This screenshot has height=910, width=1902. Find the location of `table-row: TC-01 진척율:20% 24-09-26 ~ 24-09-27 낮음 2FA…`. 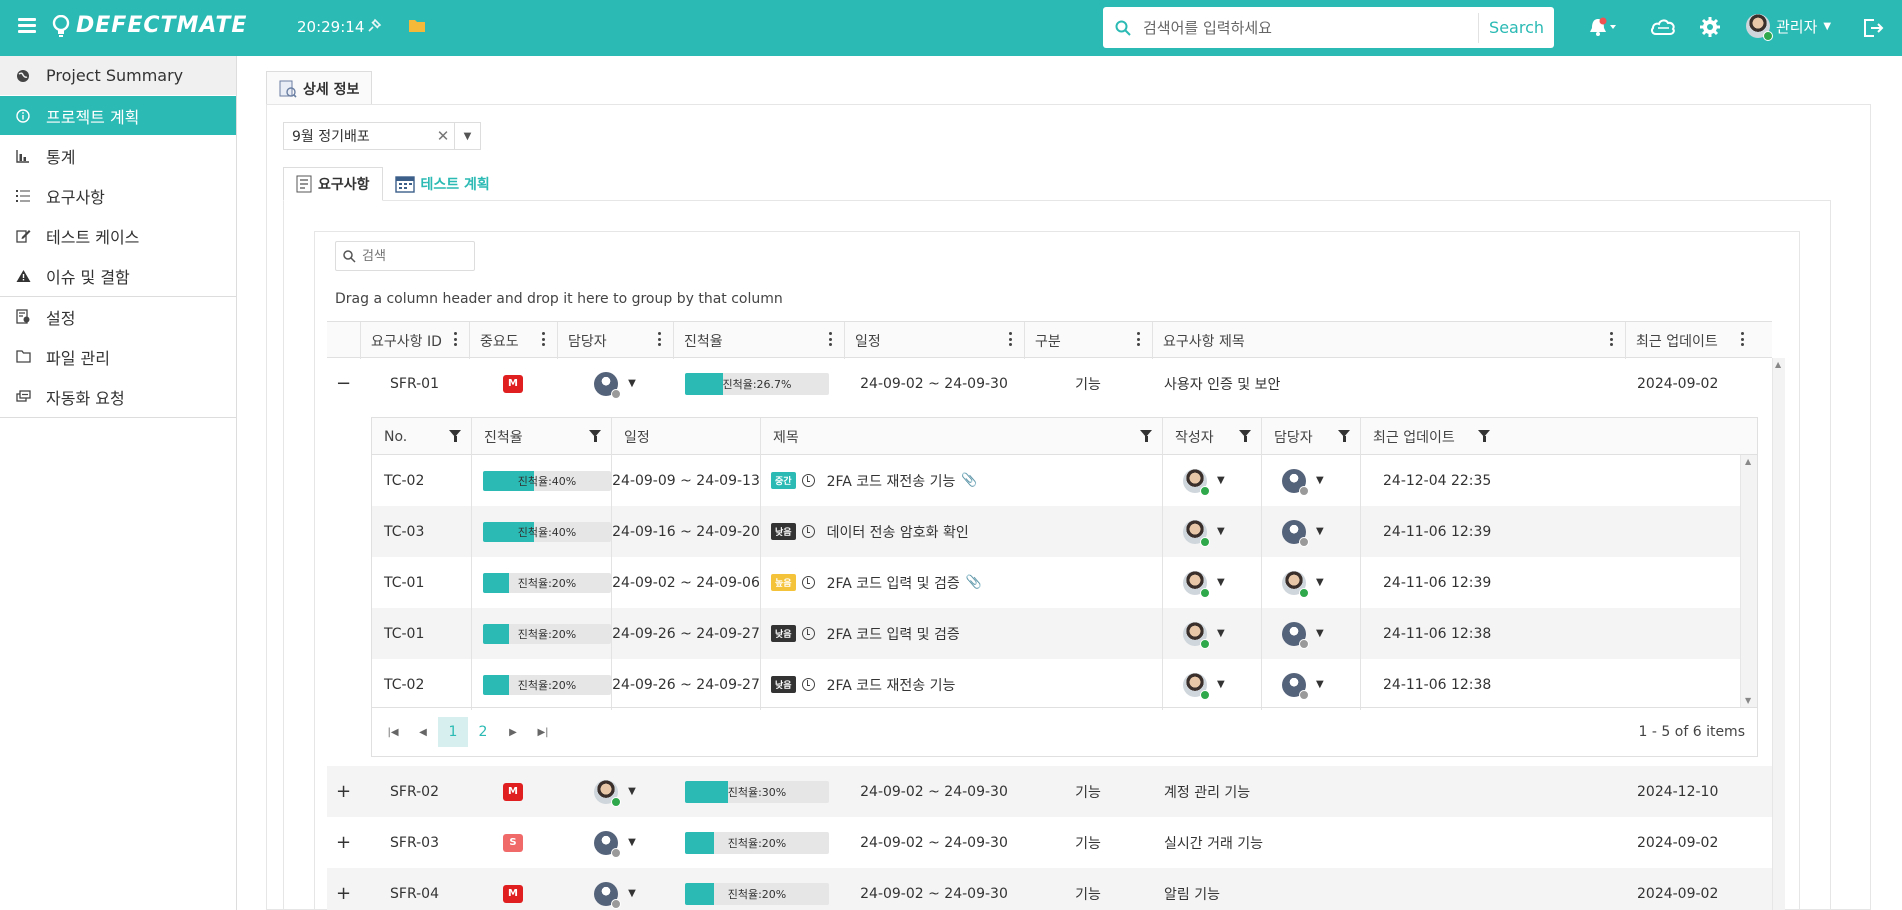

table-row: TC-01 진척율:20% 24-09-26 ~ 24-09-27 낮음 2FA… is located at coordinates (1056, 633).